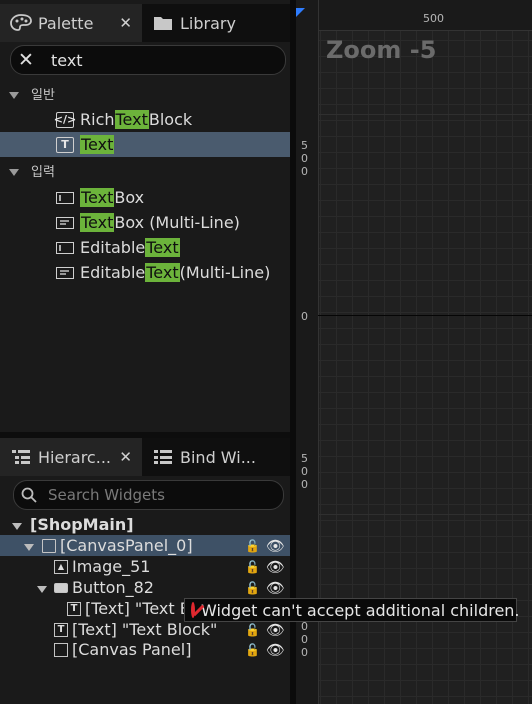 Image resolution: width=532 pixels, height=704 pixels. What do you see at coordinates (145, 170) in the screenshot?
I see `category-input: 입력` at bounding box center [145, 170].